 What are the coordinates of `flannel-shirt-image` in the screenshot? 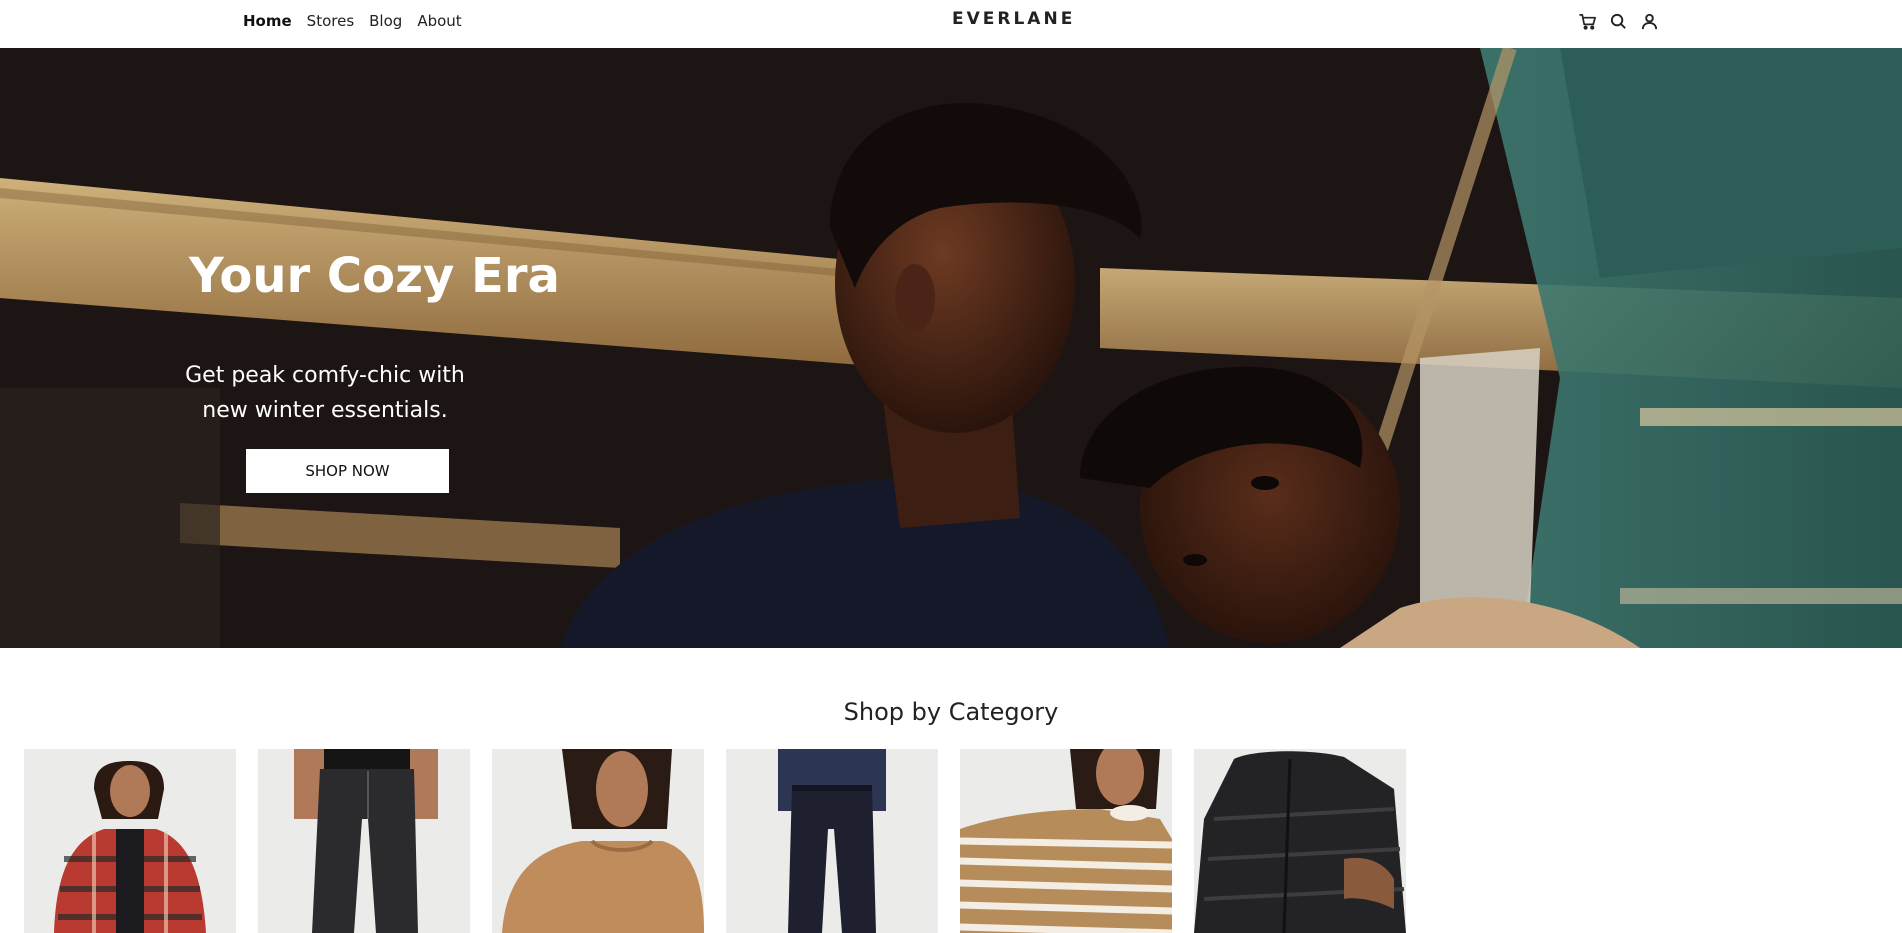 It's located at (130, 841).